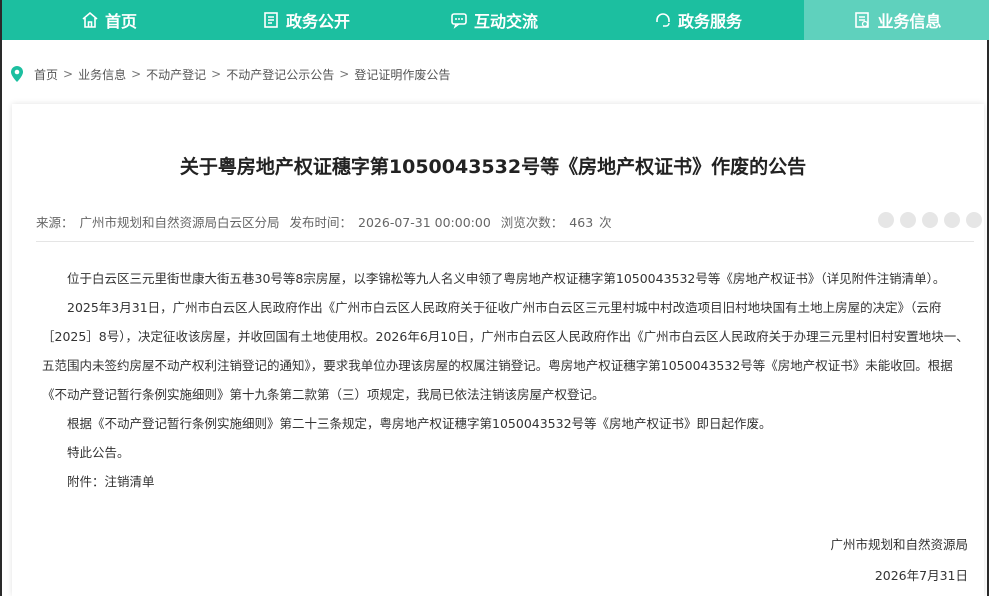 The image size is (989, 596). Describe the element at coordinates (605, 222) in the screenshot. I see `views-unit: 次` at that location.